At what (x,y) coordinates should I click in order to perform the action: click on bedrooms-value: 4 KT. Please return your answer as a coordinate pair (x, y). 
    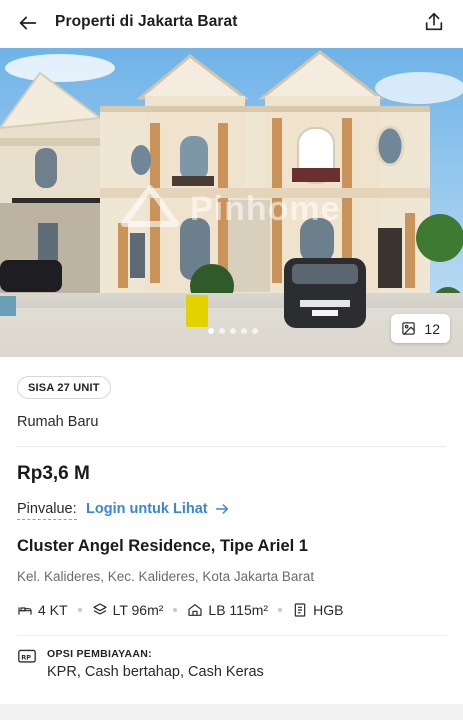
    Looking at the image, I should click on (53, 610).